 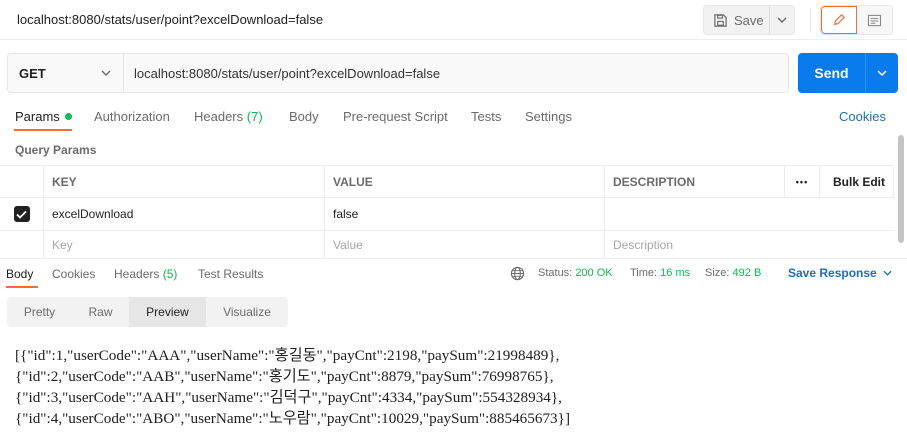 I want to click on url-input, so click(x=456, y=73).